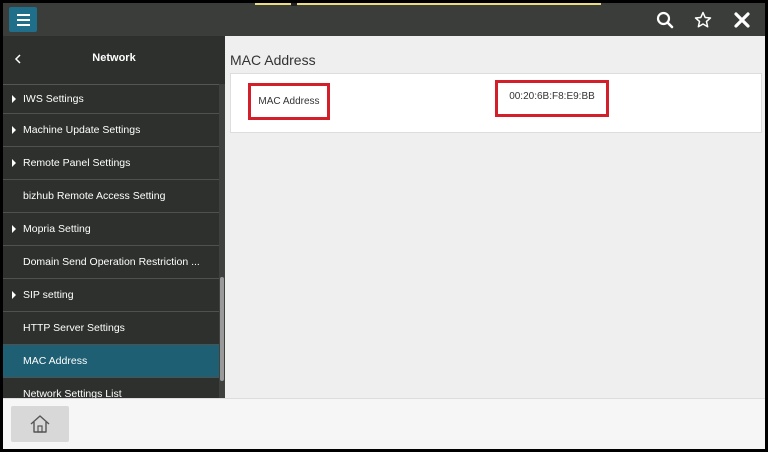 Image resolution: width=768 pixels, height=452 pixels. I want to click on search-icon, so click(665, 20).